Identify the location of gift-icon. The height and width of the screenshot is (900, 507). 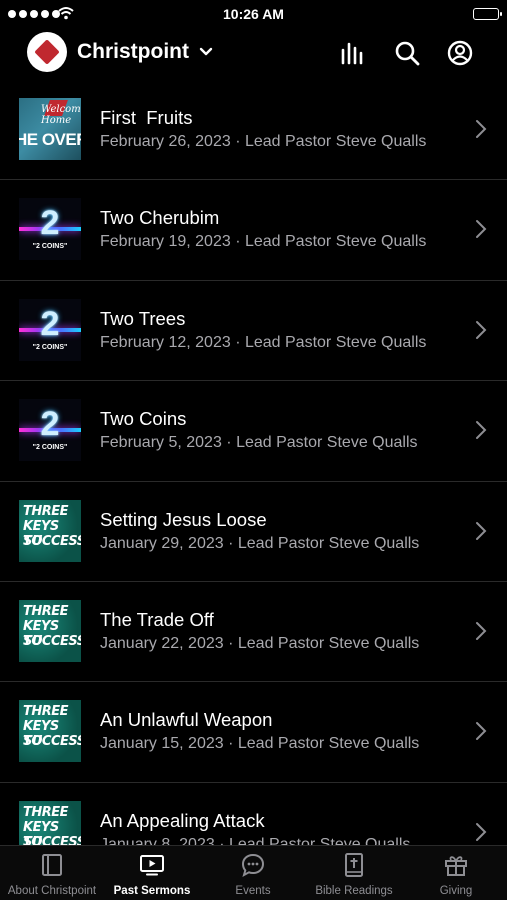
(456, 866).